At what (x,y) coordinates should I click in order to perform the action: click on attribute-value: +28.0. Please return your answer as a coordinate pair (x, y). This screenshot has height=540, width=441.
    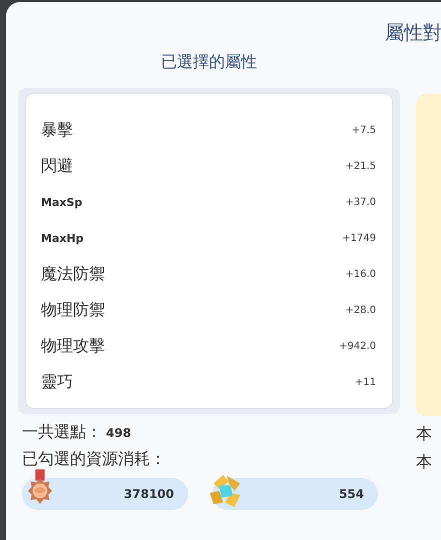
    Looking at the image, I should click on (360, 310).